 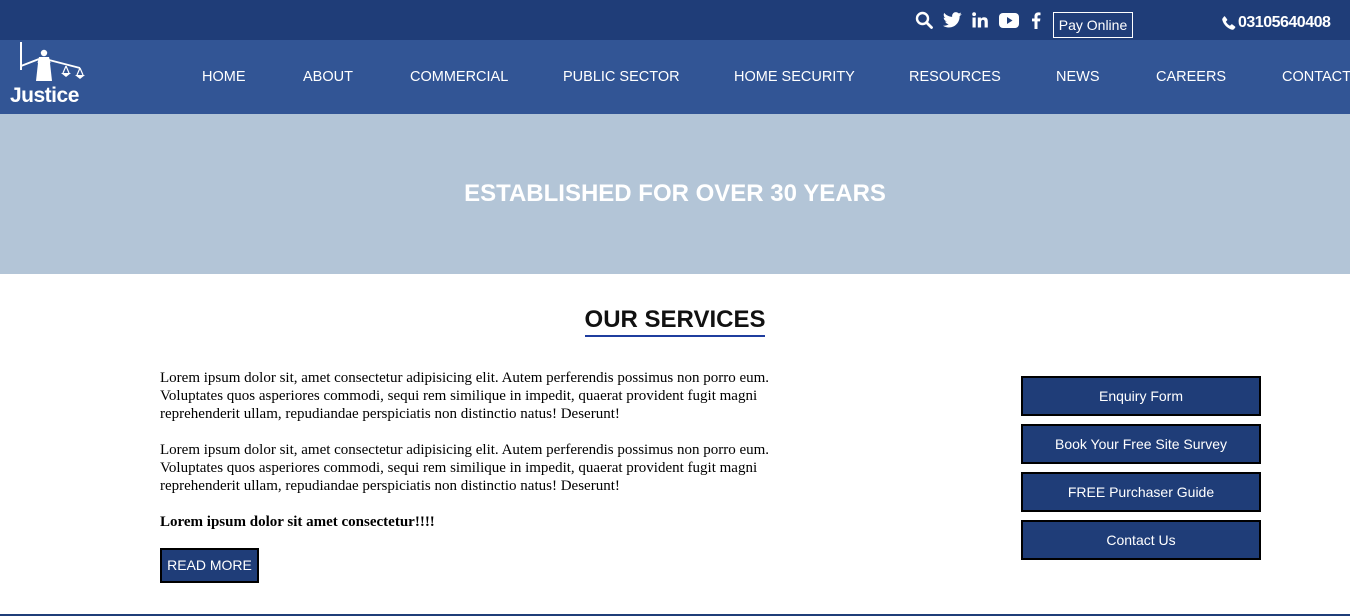 What do you see at coordinates (459, 77) in the screenshot?
I see `nav-item-commercial: COMMERCIAL` at bounding box center [459, 77].